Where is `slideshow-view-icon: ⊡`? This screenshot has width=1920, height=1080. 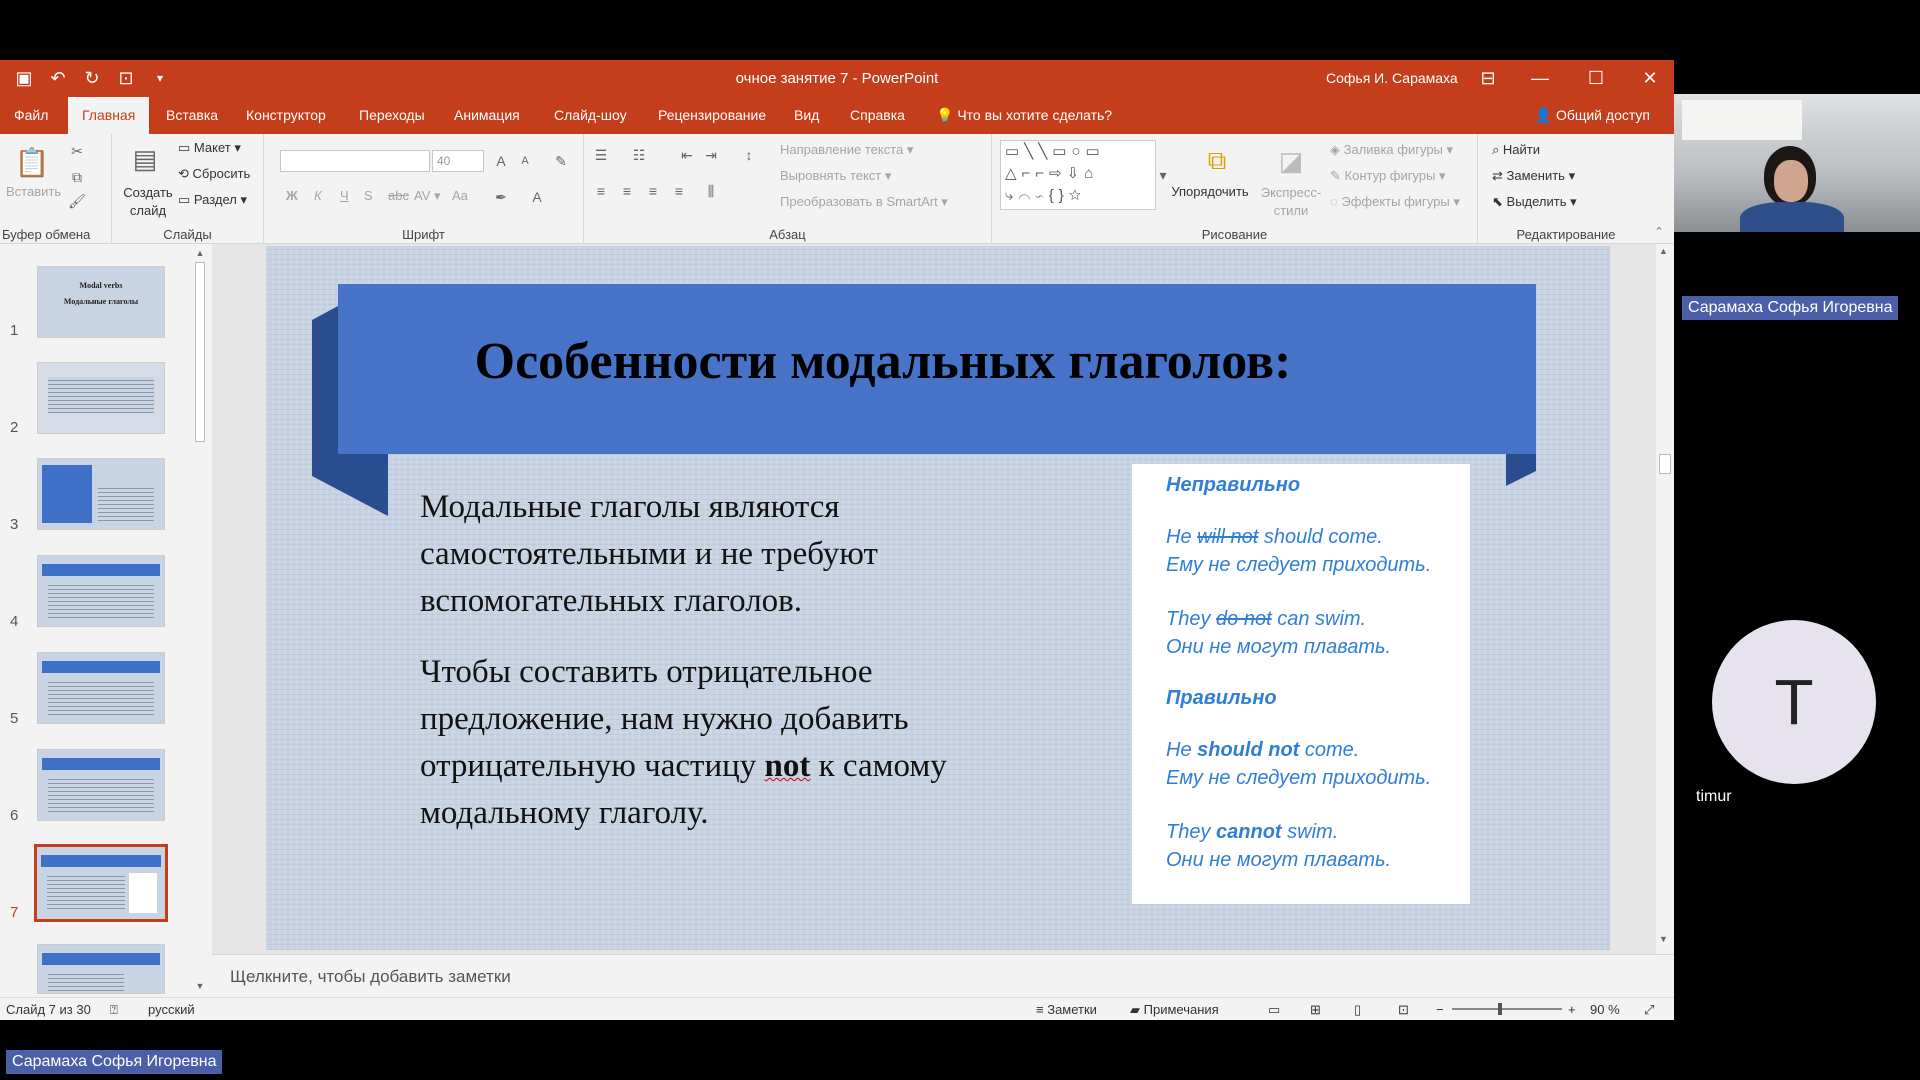 slideshow-view-icon: ⊡ is located at coordinates (1403, 1010).